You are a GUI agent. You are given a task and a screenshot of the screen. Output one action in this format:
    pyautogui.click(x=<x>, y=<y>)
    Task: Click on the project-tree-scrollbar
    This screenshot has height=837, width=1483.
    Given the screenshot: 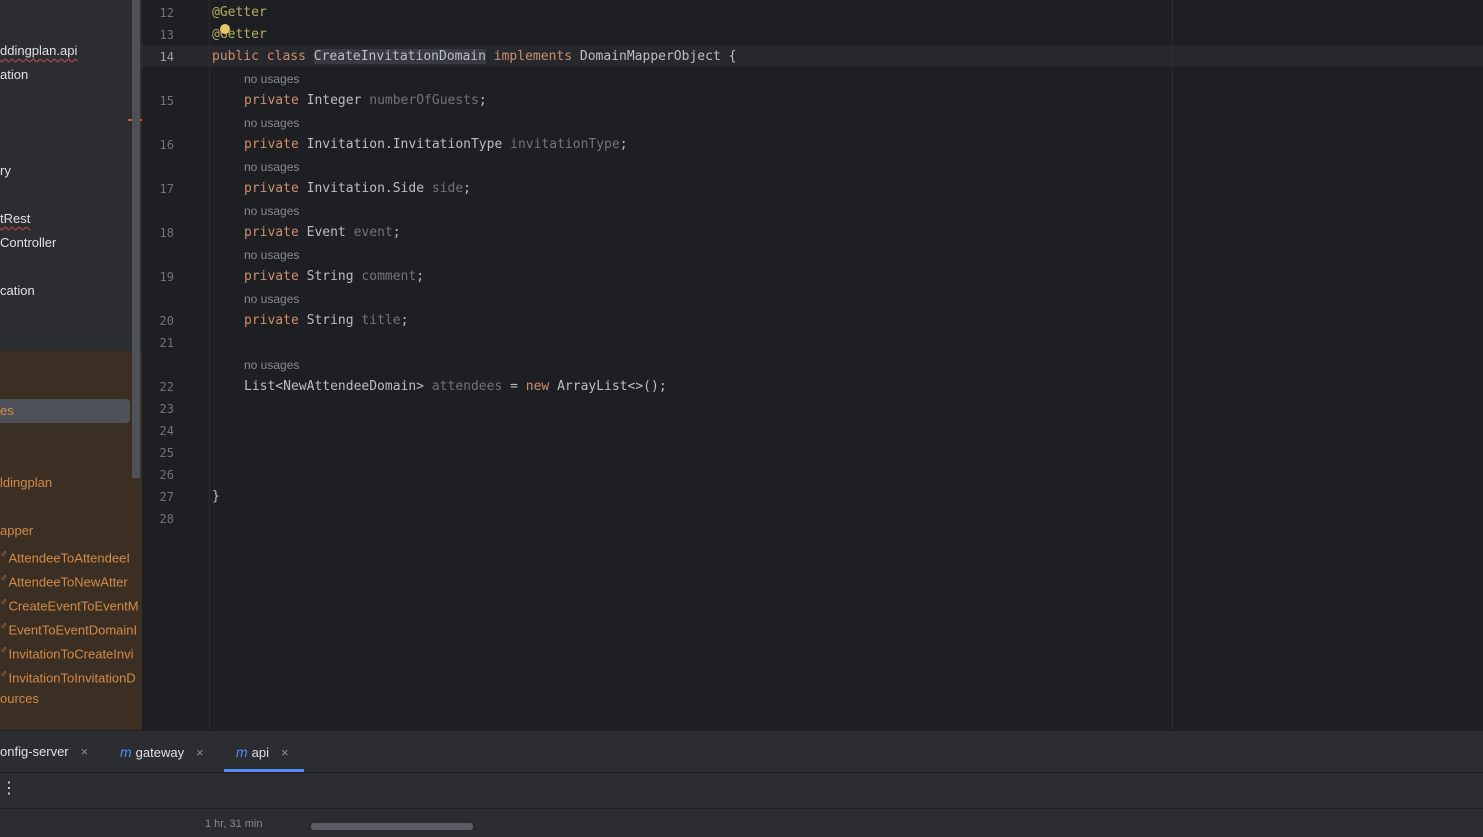 What is the action you would take?
    pyautogui.click(x=136, y=239)
    